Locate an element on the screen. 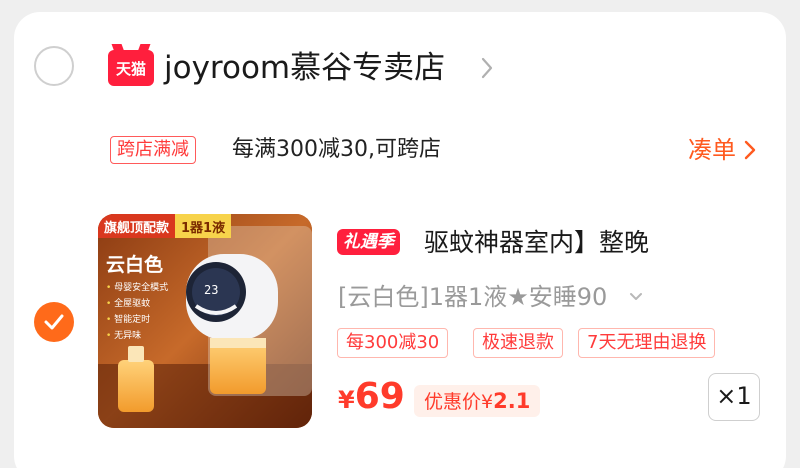 The width and height of the screenshot is (800, 468). product-title: 驱蚊神器室内】整晚 is located at coordinates (536, 243).